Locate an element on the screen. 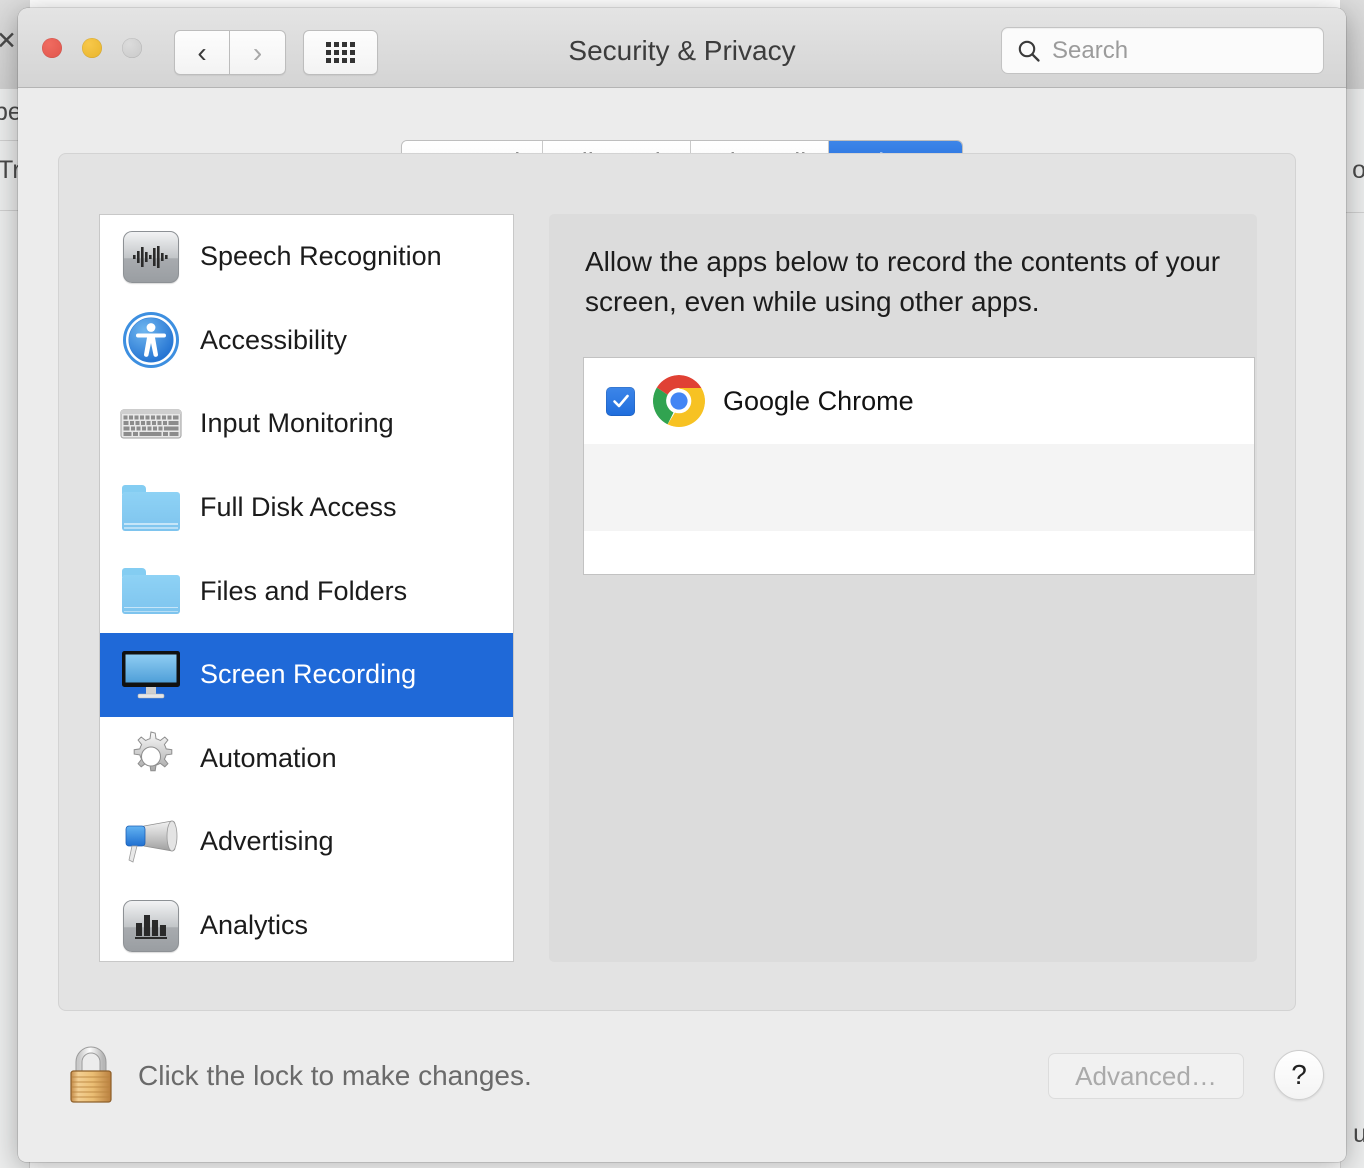 The image size is (1364, 1168). sidebar-item-label: Accessibility is located at coordinates (274, 339).